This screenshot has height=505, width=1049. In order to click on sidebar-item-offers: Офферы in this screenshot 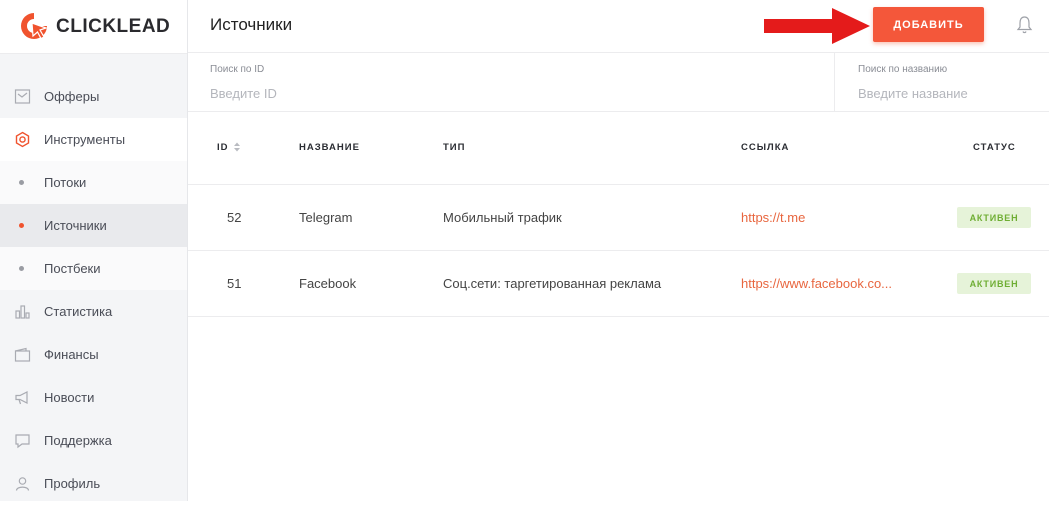, I will do `click(93, 96)`.